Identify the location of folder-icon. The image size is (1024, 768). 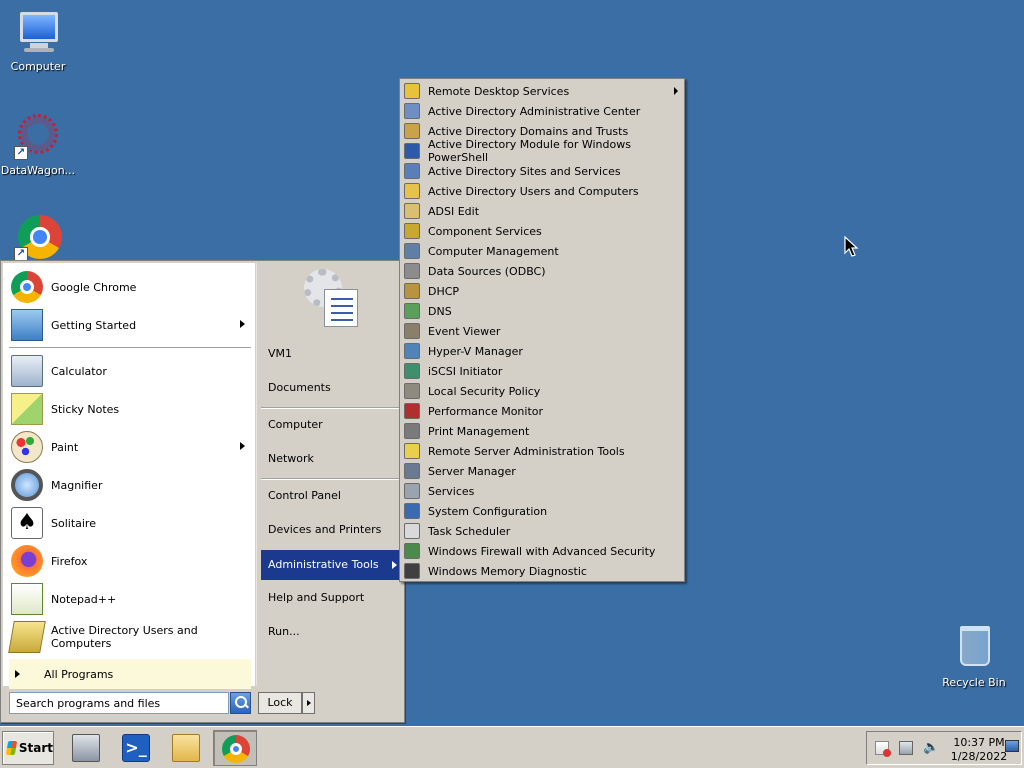
(186, 748).